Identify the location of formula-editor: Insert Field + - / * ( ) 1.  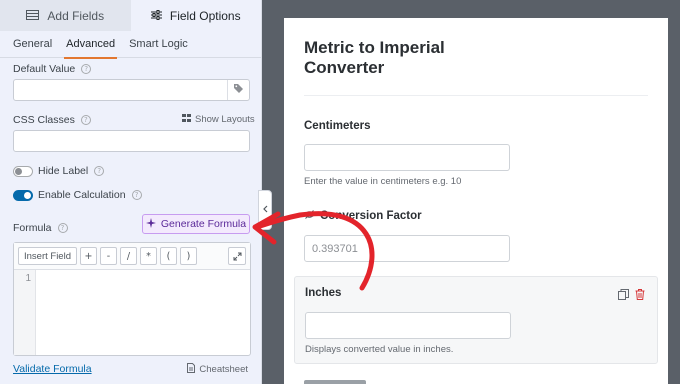
(132, 299).